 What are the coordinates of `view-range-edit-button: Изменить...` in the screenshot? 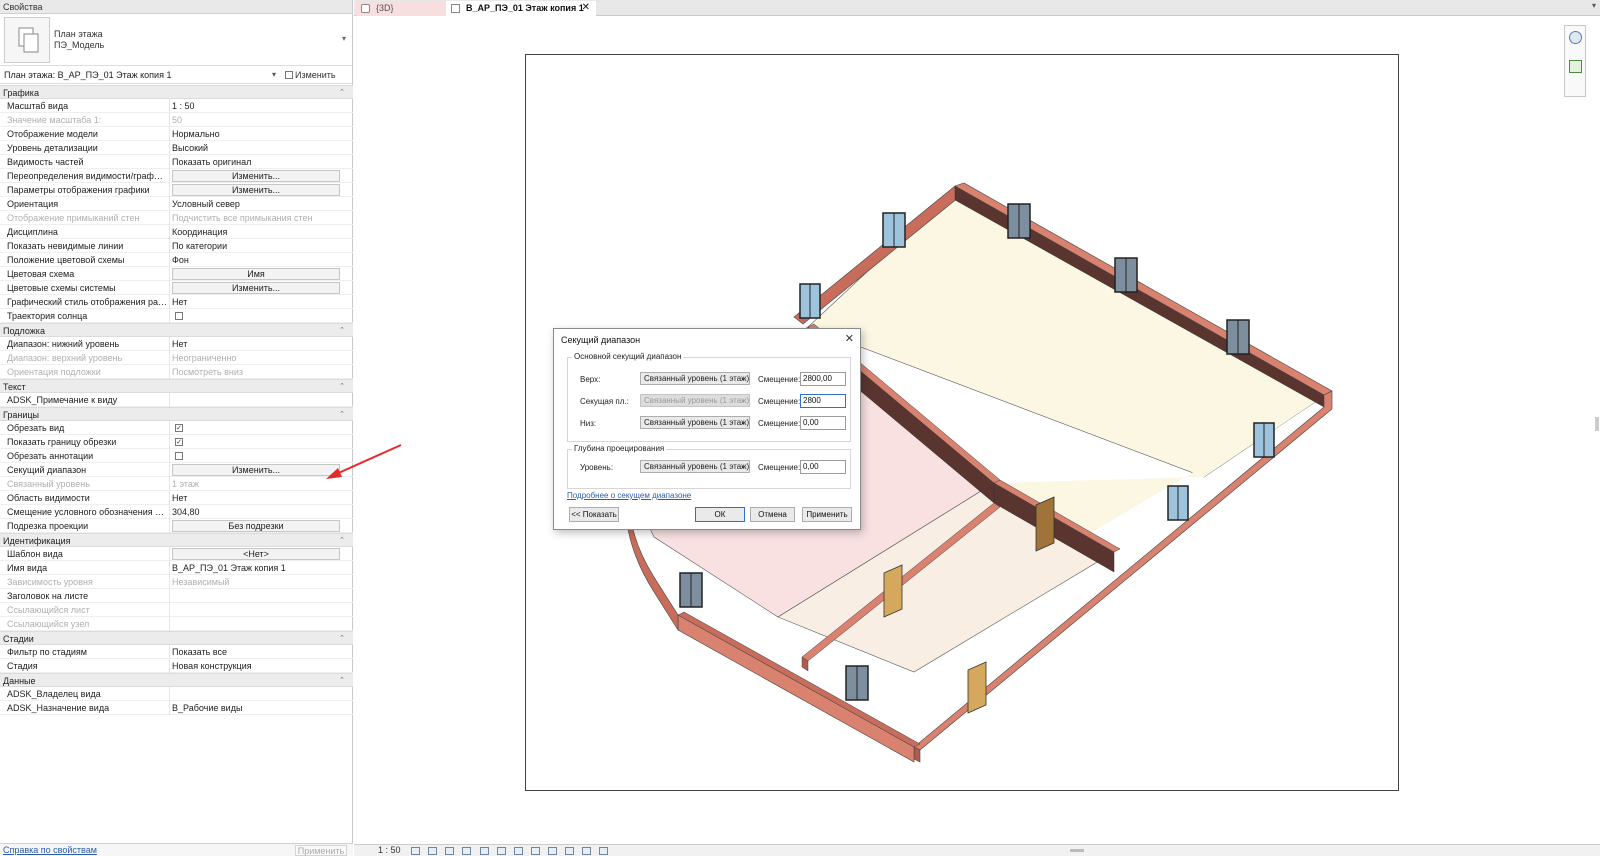 It's located at (256, 470).